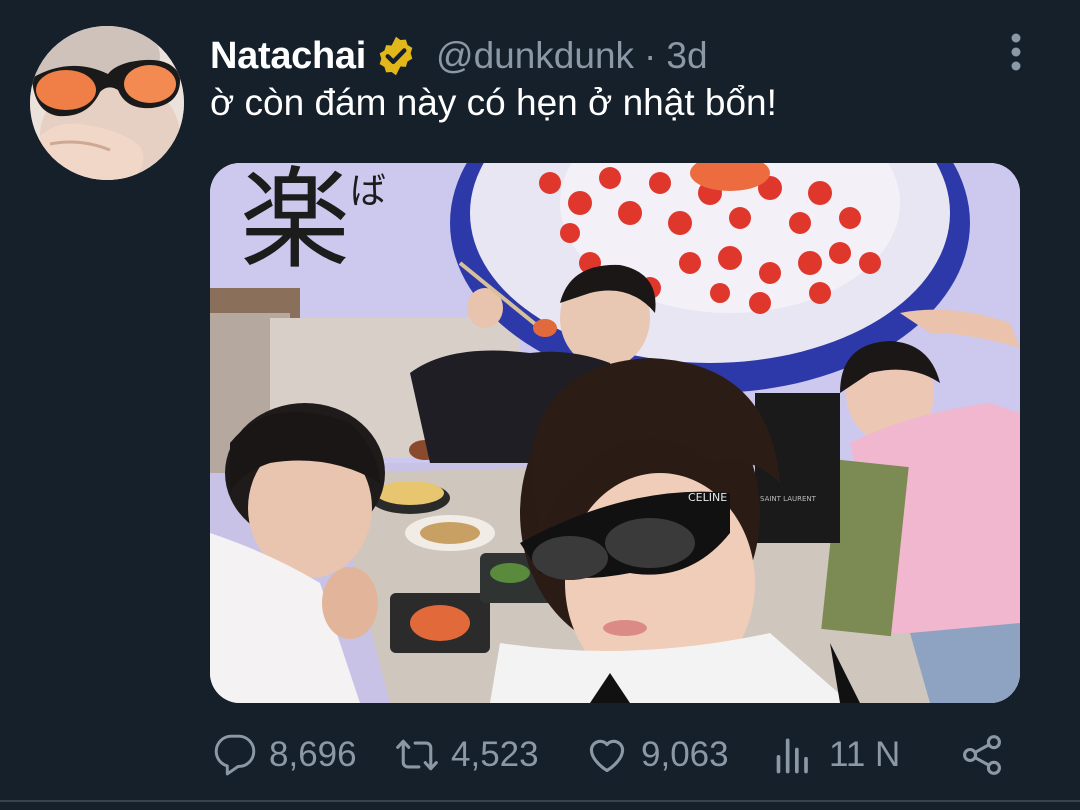 The image size is (1080, 810). I want to click on retweet-icon, so click(417, 755).